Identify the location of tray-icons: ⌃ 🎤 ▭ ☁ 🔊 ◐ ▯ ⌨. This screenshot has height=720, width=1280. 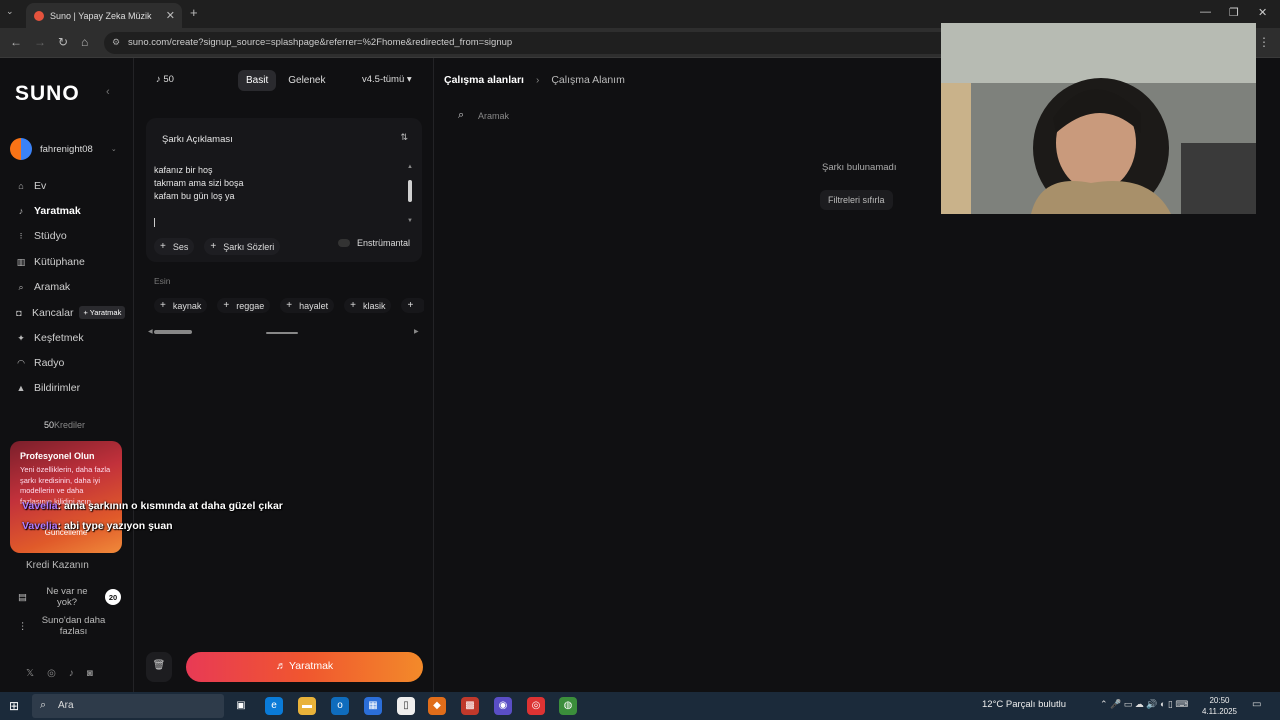
(1144, 704).